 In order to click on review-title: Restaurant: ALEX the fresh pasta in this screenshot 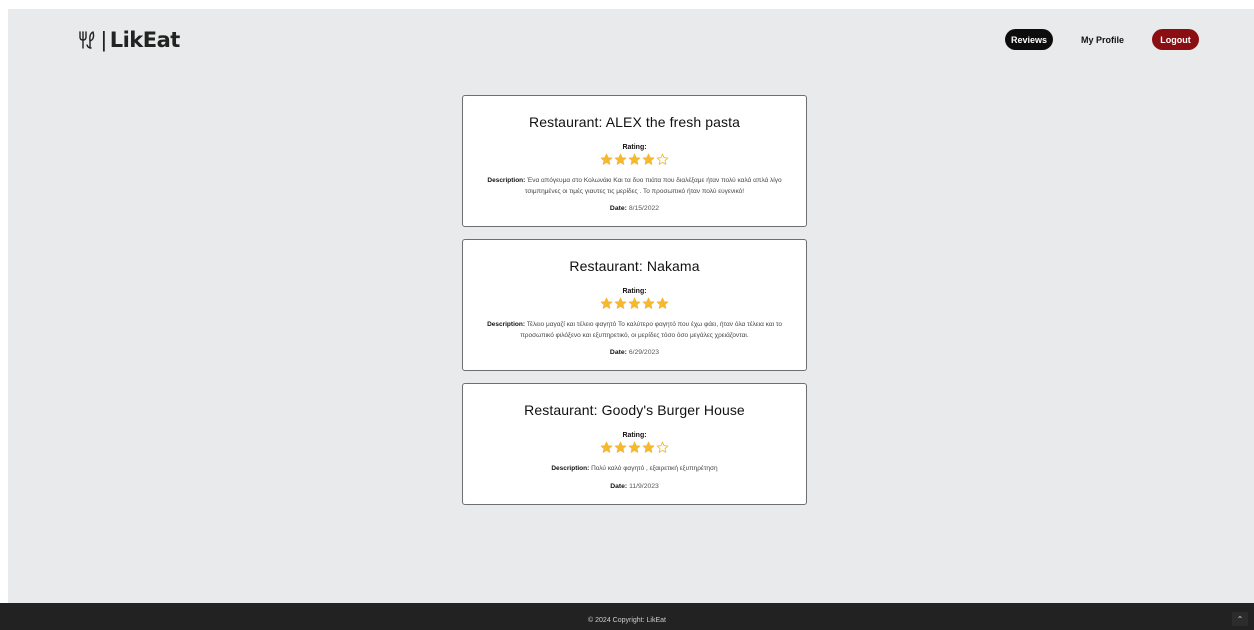, I will do `click(634, 122)`.